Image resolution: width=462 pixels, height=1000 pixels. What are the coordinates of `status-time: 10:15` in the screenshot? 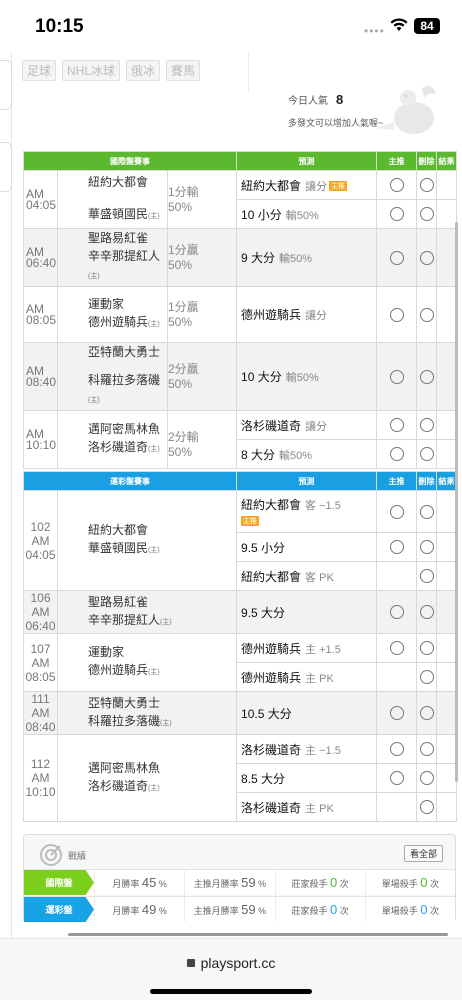 It's located at (59, 26).